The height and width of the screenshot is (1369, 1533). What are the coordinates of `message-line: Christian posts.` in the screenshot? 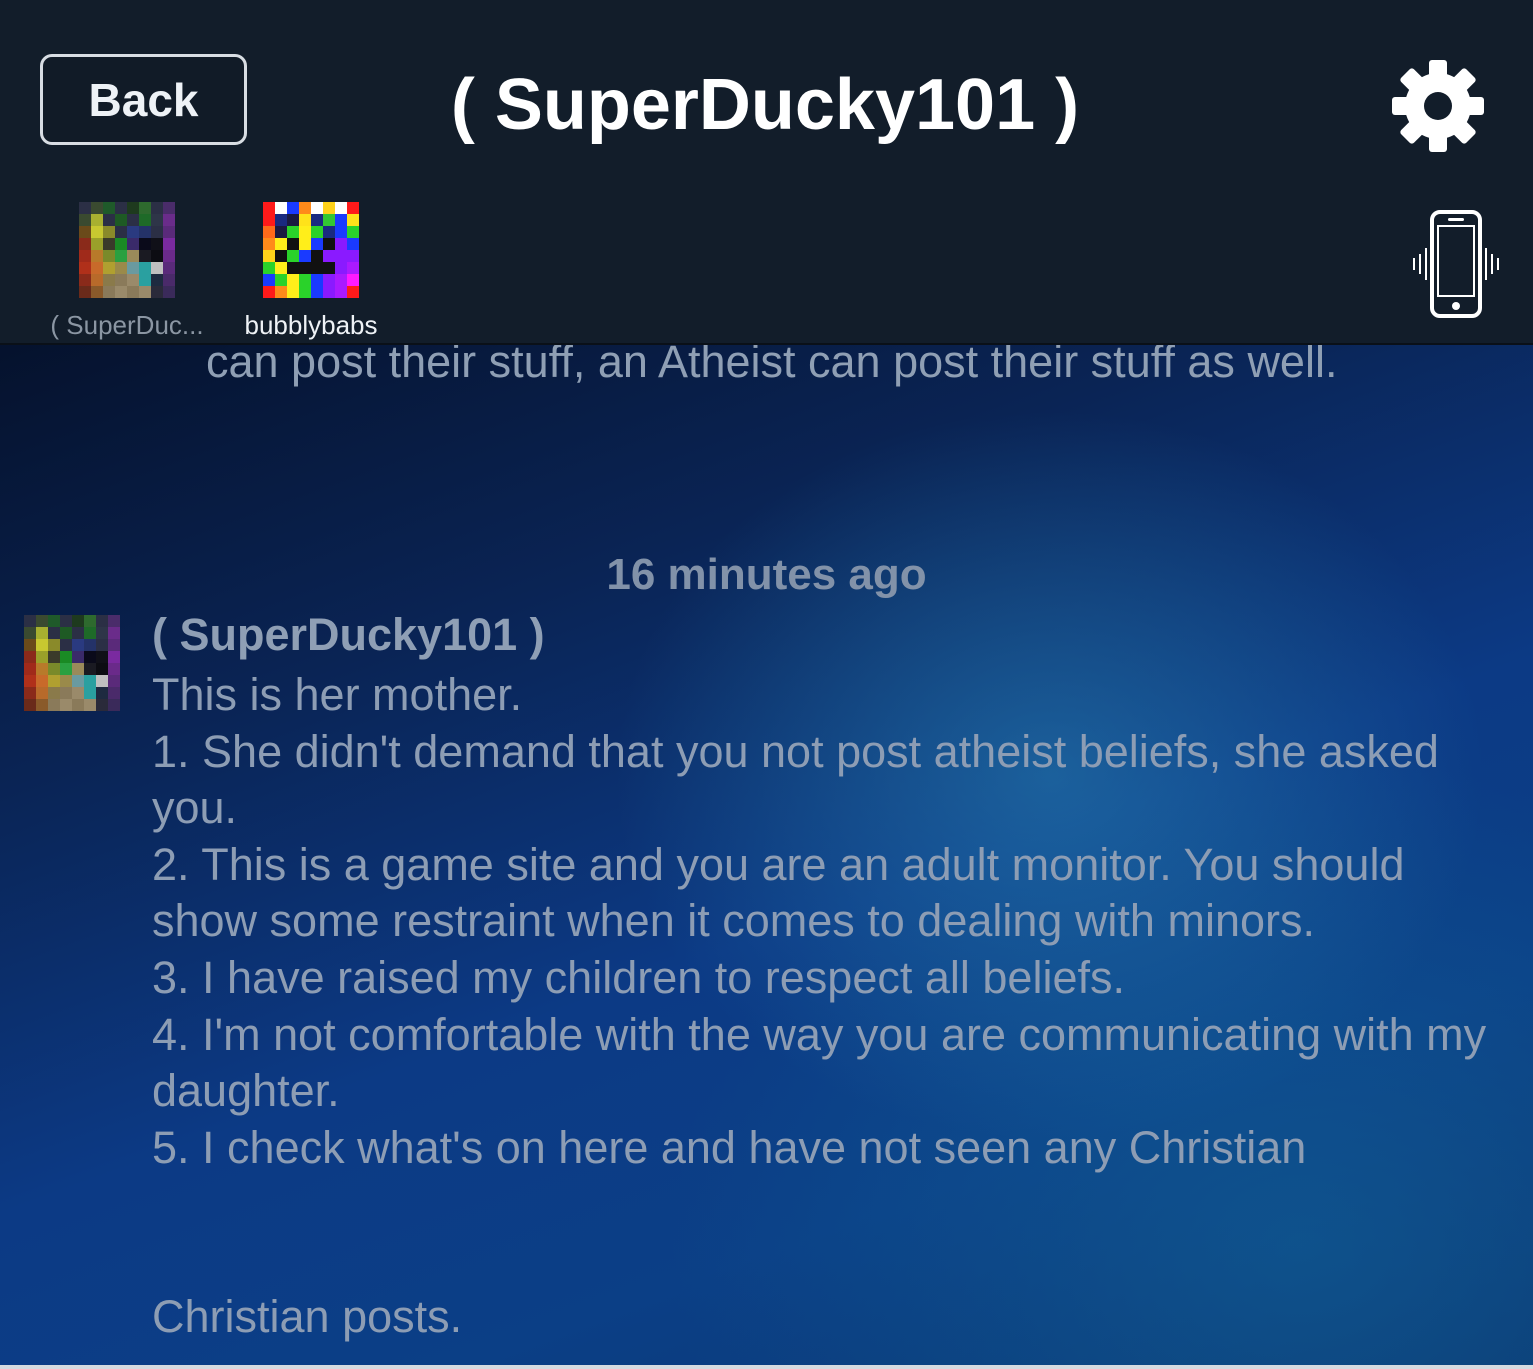 It's located at (307, 1317).